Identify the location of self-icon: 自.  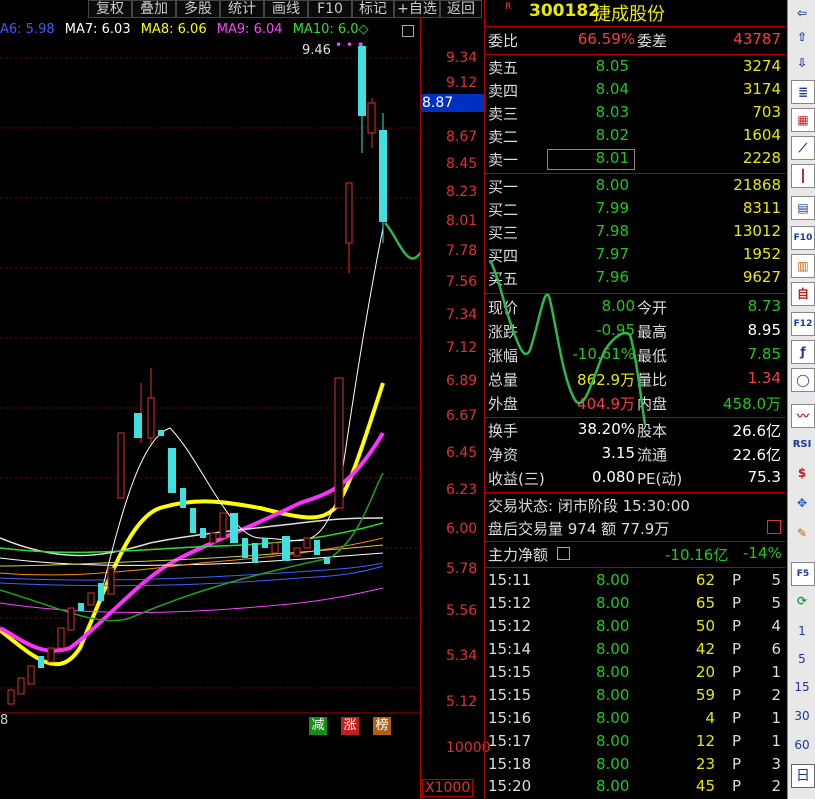
(803, 294).